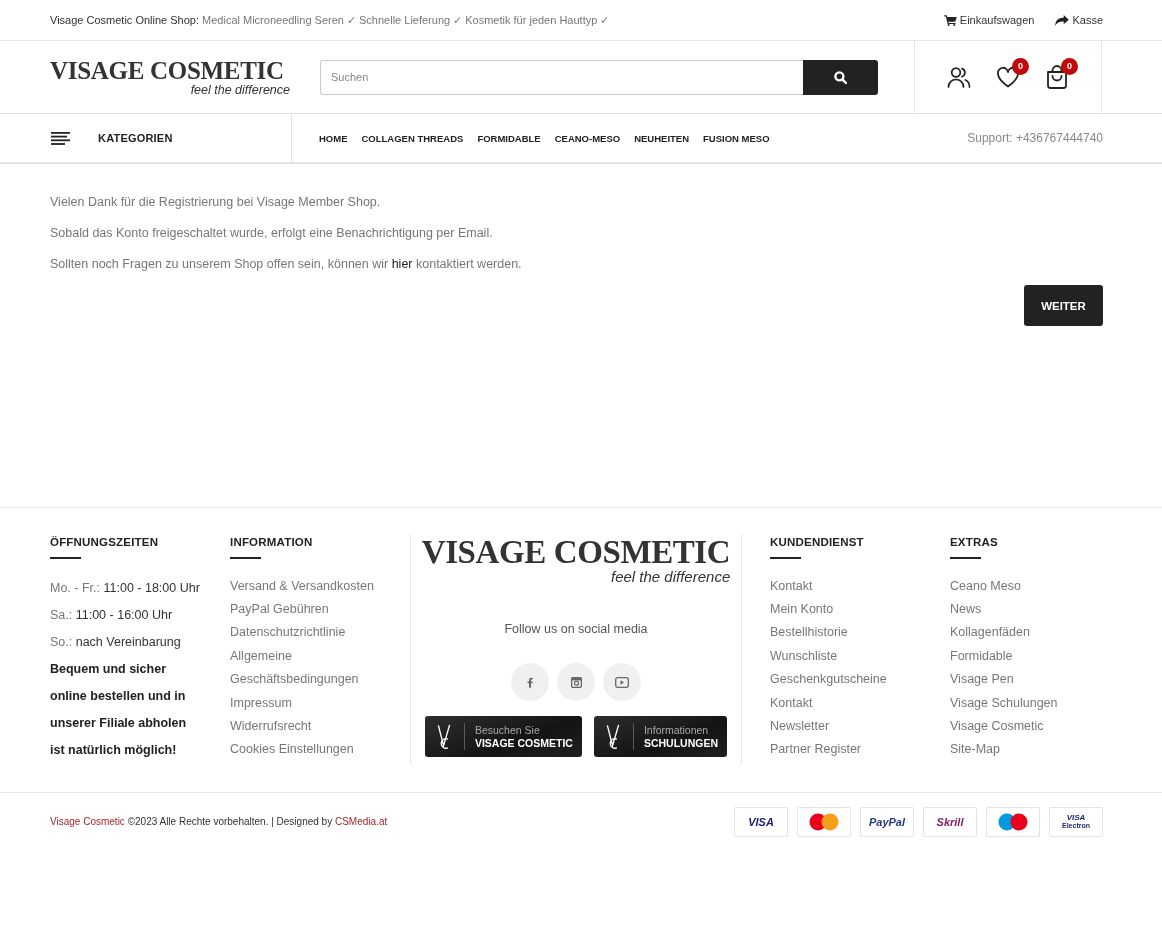 This screenshot has width=1162, height=931. Describe the element at coordinates (219, 821) in the screenshot. I see `copyright-text: Visage Cosmetic ©2023 Alle Rechte vorbehalten. | Designed by CSMedia.at` at that location.